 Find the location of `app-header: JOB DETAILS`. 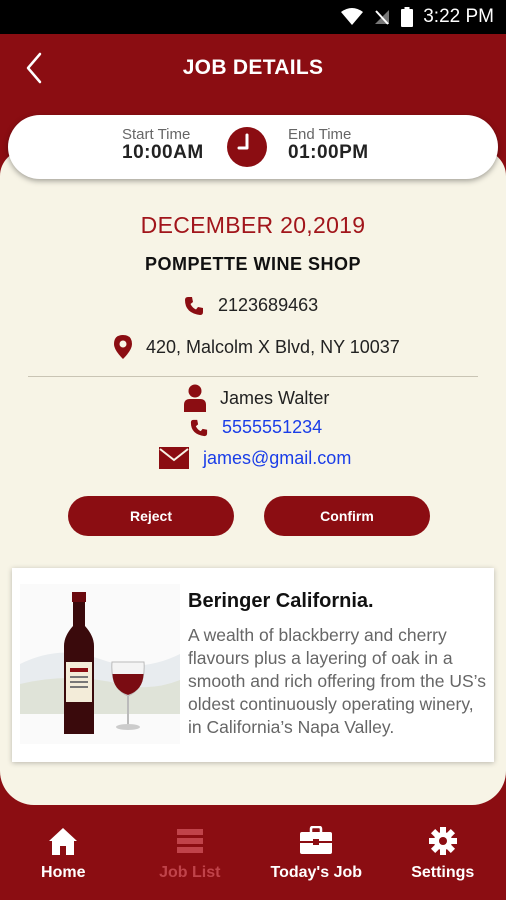

app-header: JOB DETAILS is located at coordinates (253, 74).